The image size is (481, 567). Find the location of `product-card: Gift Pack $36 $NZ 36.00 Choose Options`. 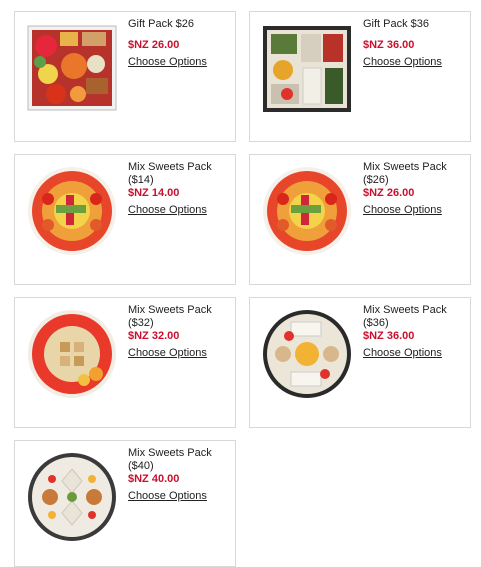

product-card: Gift Pack $36 $NZ 36.00 Choose Options is located at coordinates (360, 76).